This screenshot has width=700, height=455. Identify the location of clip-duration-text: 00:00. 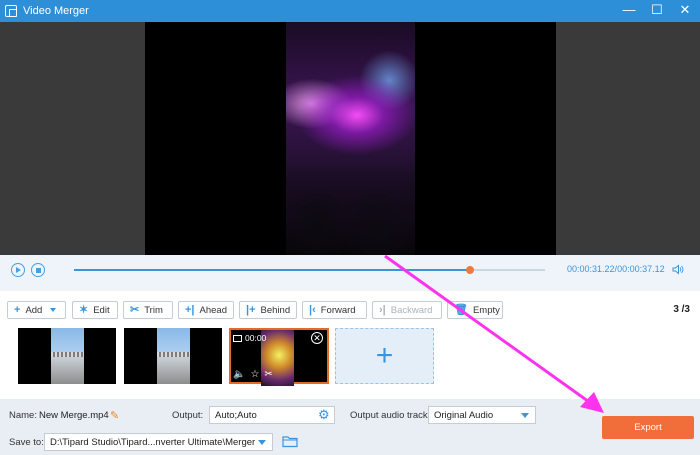
(256, 338).